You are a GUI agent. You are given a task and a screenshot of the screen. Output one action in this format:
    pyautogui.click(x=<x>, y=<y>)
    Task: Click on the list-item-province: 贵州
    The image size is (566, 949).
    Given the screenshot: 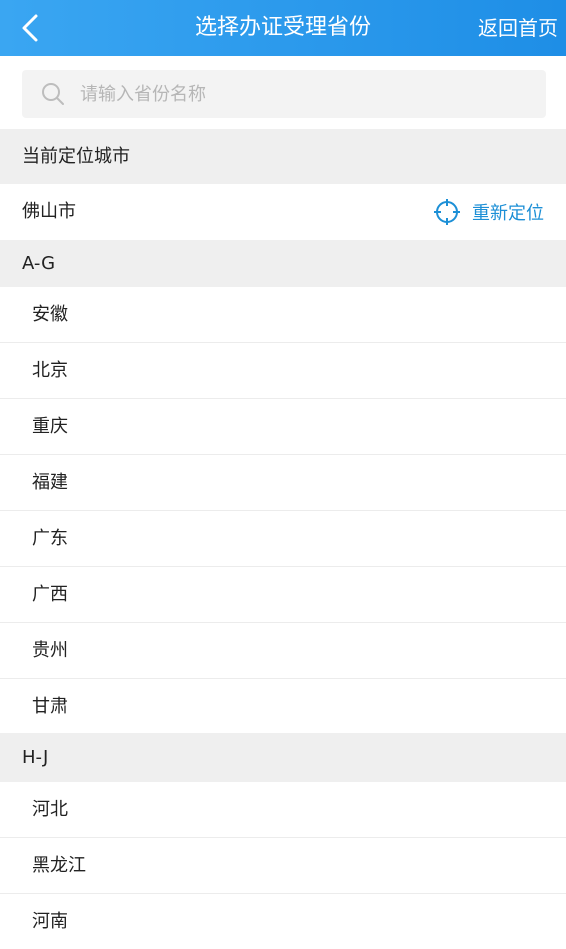 What is the action you would take?
    pyautogui.click(x=283, y=651)
    